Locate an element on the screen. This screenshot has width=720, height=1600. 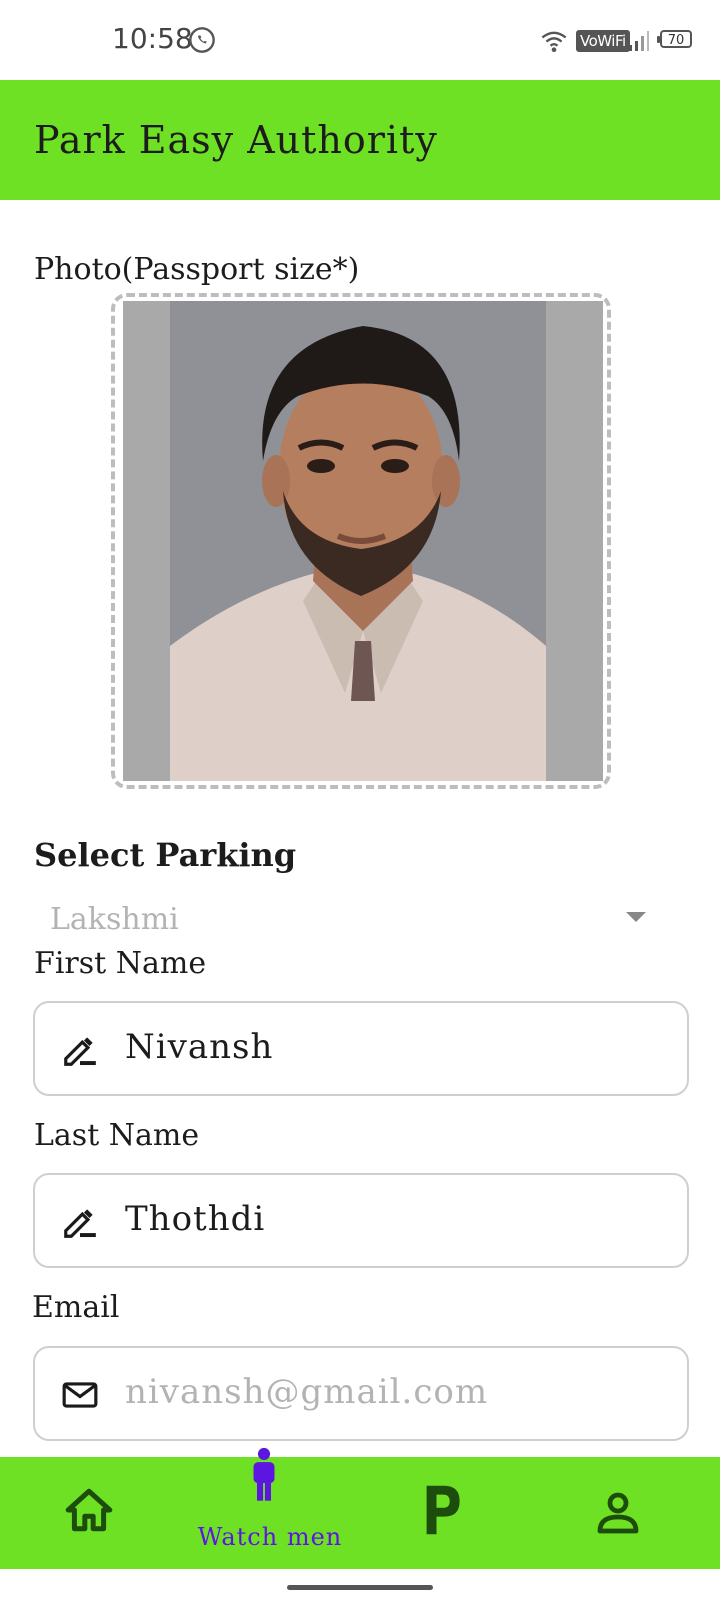
battery-indicator: 70 is located at coordinates (674, 39).